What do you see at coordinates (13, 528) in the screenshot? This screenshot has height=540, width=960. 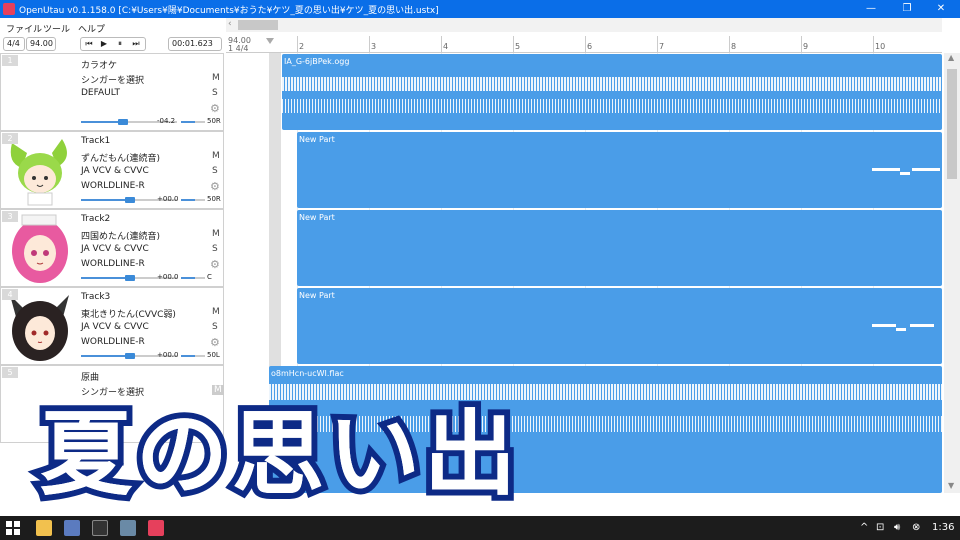 I see `windows-start-icon` at bounding box center [13, 528].